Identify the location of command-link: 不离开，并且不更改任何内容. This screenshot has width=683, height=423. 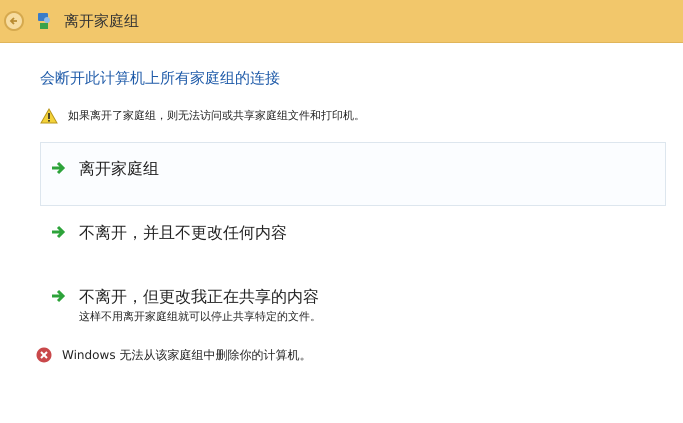
(353, 238).